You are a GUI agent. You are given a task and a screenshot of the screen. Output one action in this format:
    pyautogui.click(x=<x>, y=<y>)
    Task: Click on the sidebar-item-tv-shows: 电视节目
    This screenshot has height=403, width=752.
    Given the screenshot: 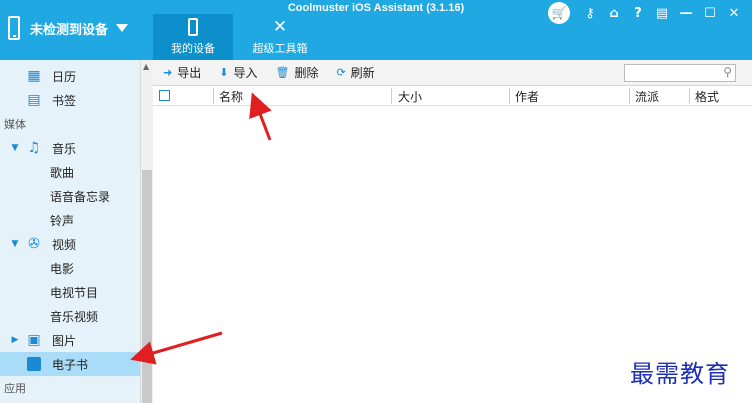 What is the action you would take?
    pyautogui.click(x=70, y=292)
    